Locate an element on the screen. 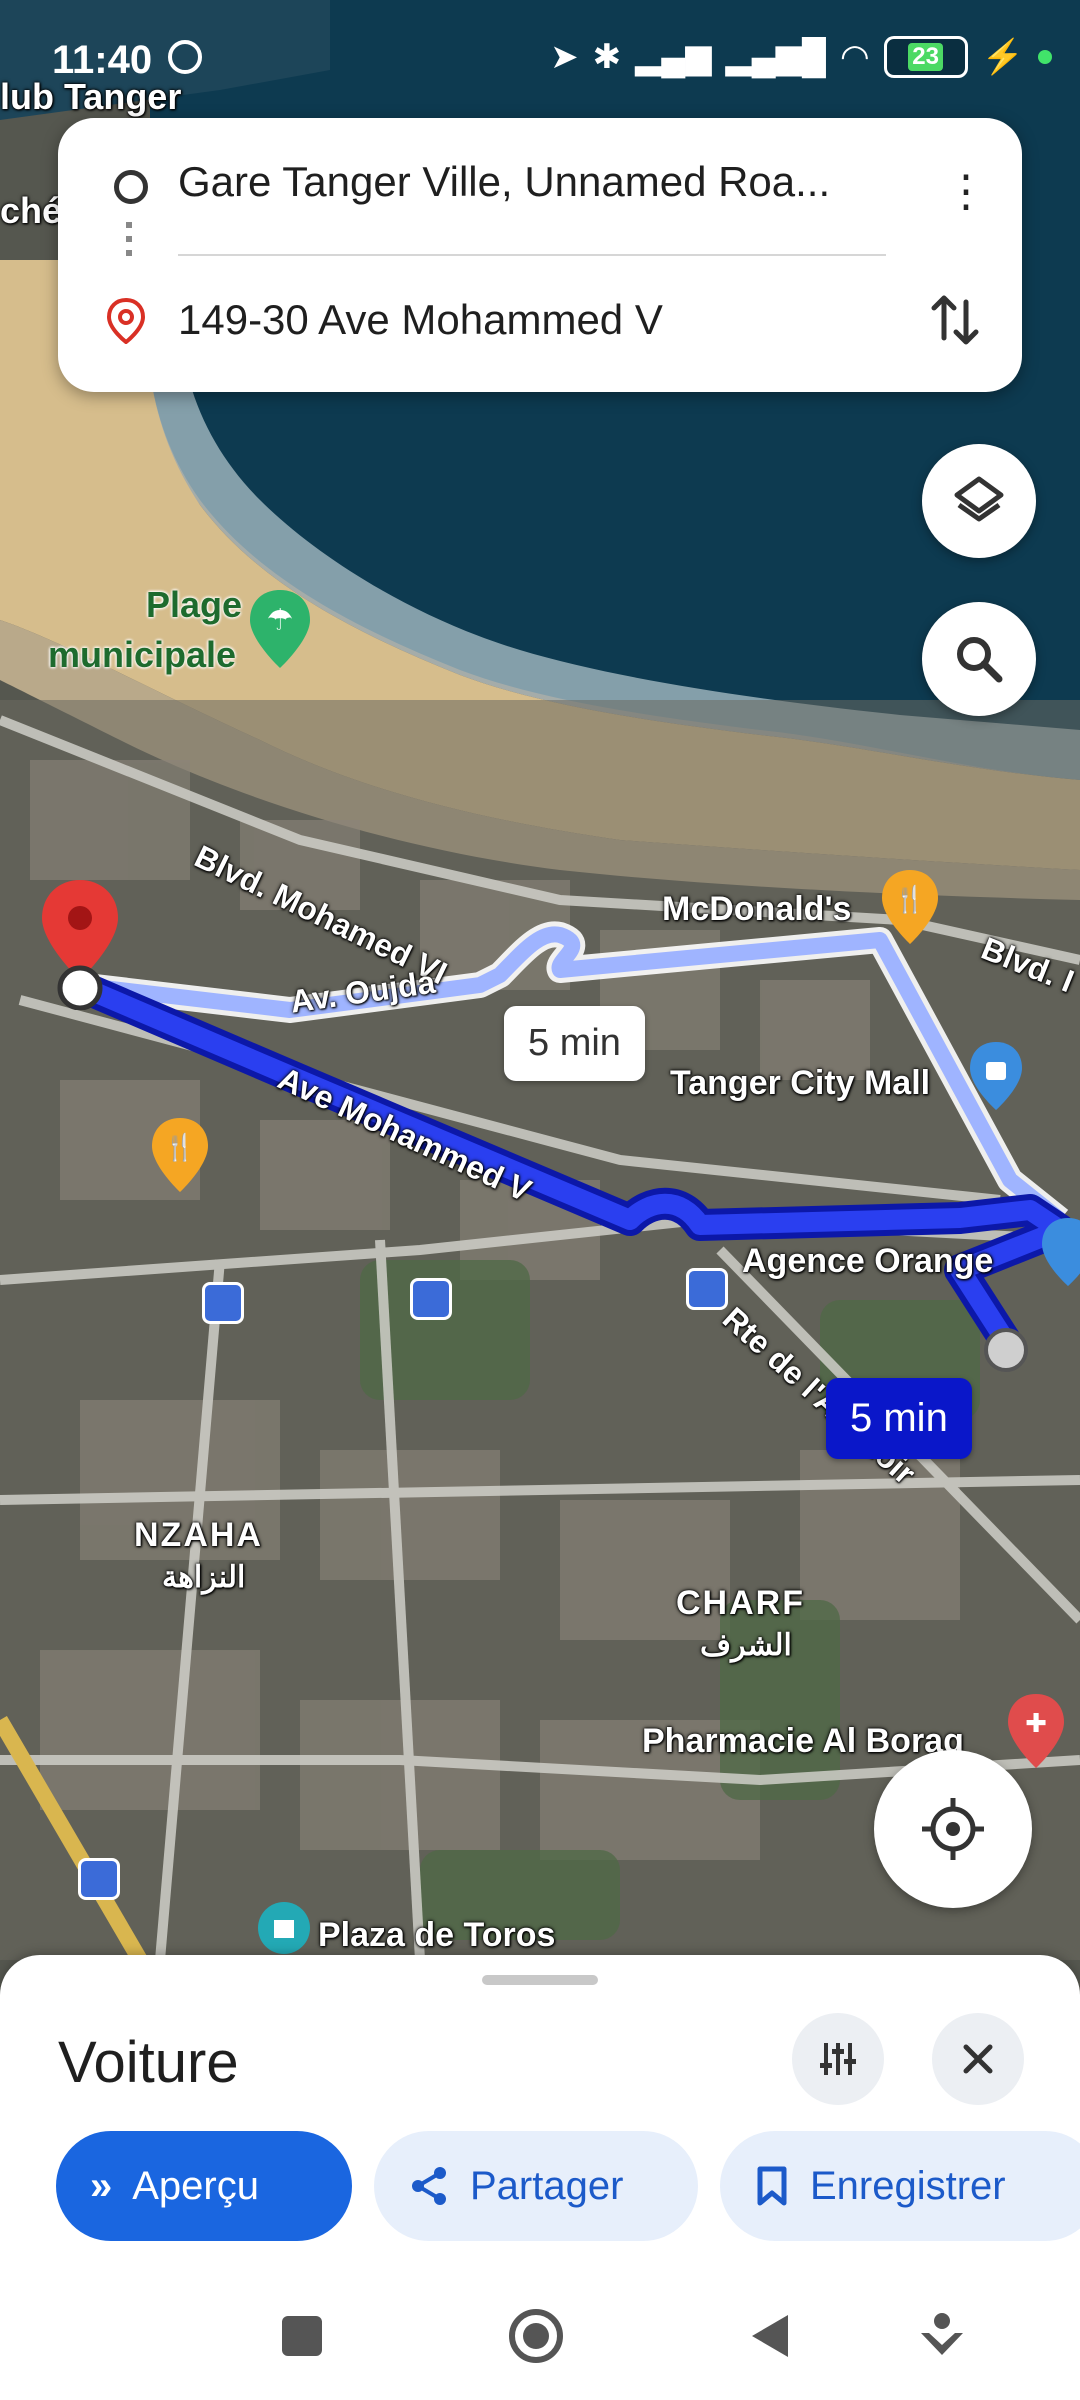  sheet-drag-handle is located at coordinates (540, 1980).